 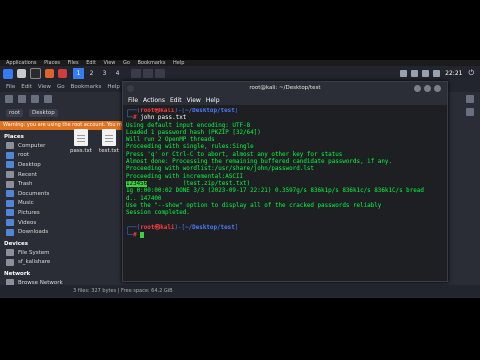 I want to click on home-icon, so click(x=48, y=99).